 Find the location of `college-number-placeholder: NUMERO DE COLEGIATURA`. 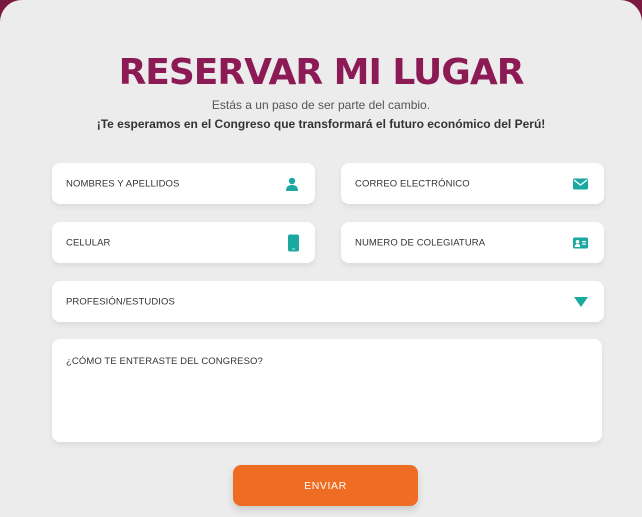

college-number-placeholder: NUMERO DE COLEGIATURA is located at coordinates (420, 242).